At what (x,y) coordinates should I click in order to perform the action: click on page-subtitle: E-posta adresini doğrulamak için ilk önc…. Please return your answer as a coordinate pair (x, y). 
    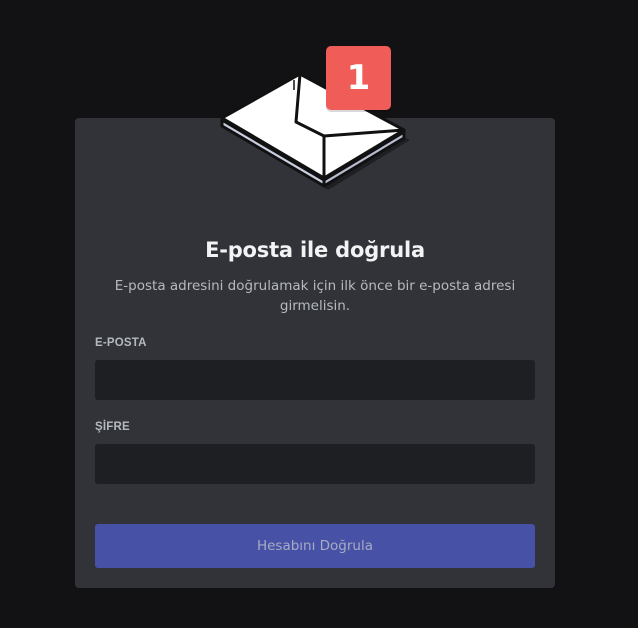
    Looking at the image, I should click on (315, 296).